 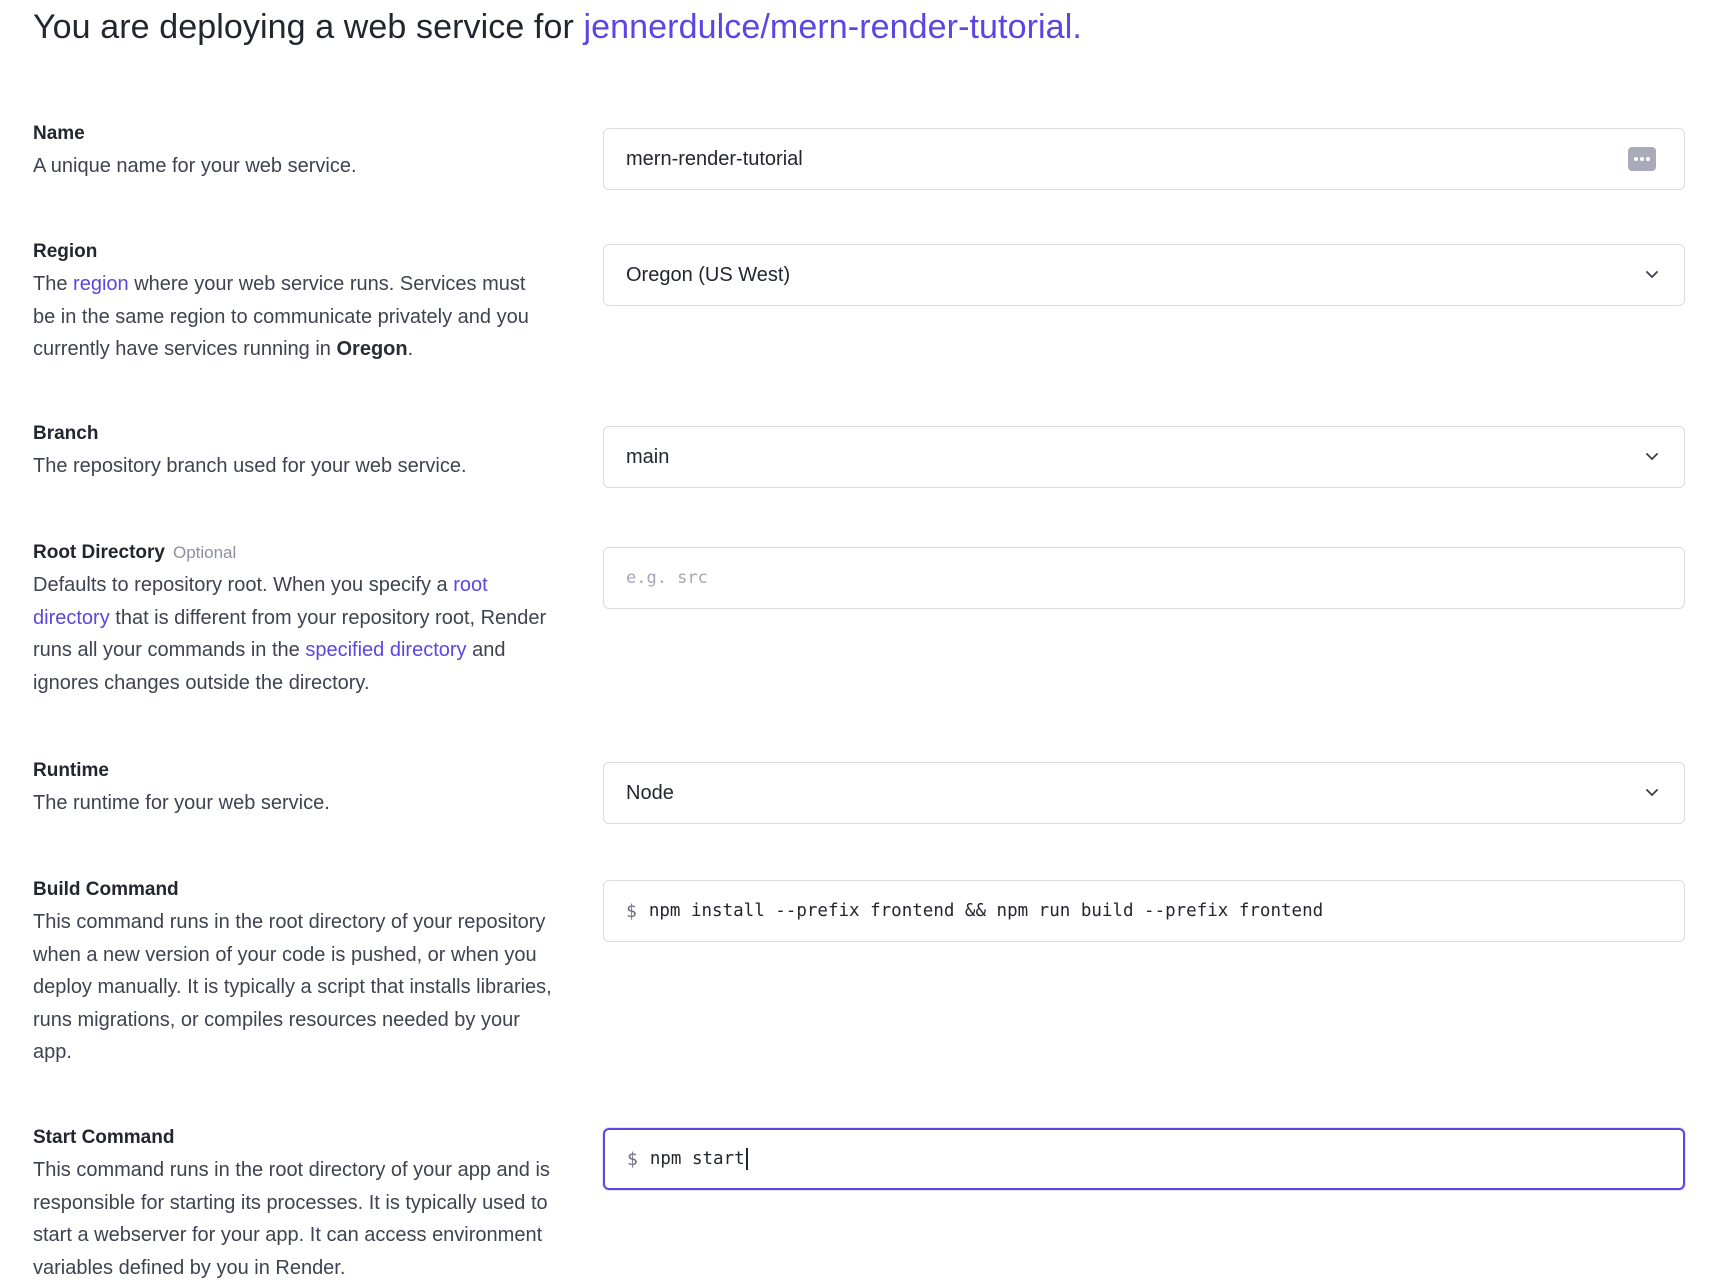 I want to click on page-title-prefix: You are deploying a web service for, so click(x=303, y=27).